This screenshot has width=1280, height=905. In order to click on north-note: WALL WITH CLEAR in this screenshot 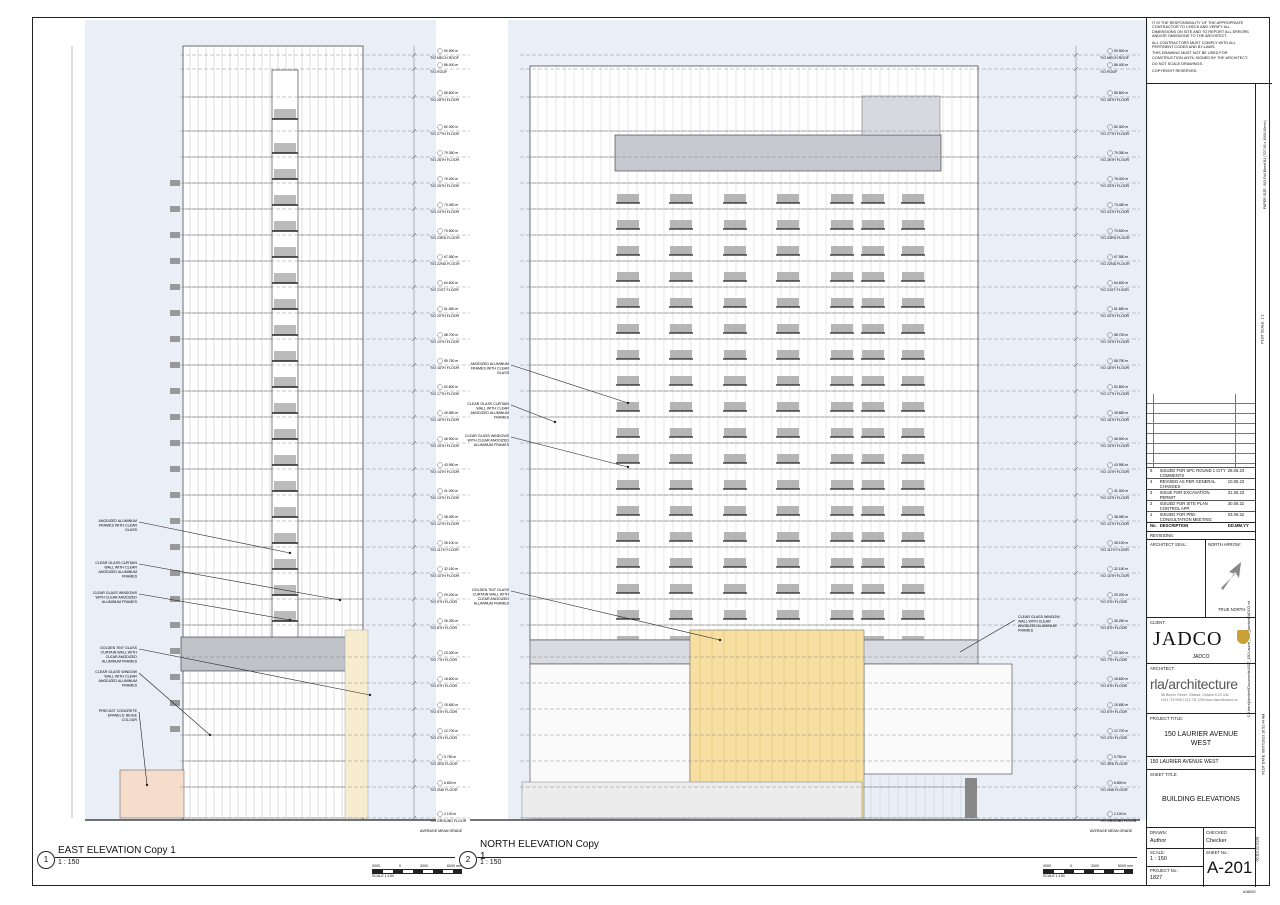, I will do `click(492, 409)`.